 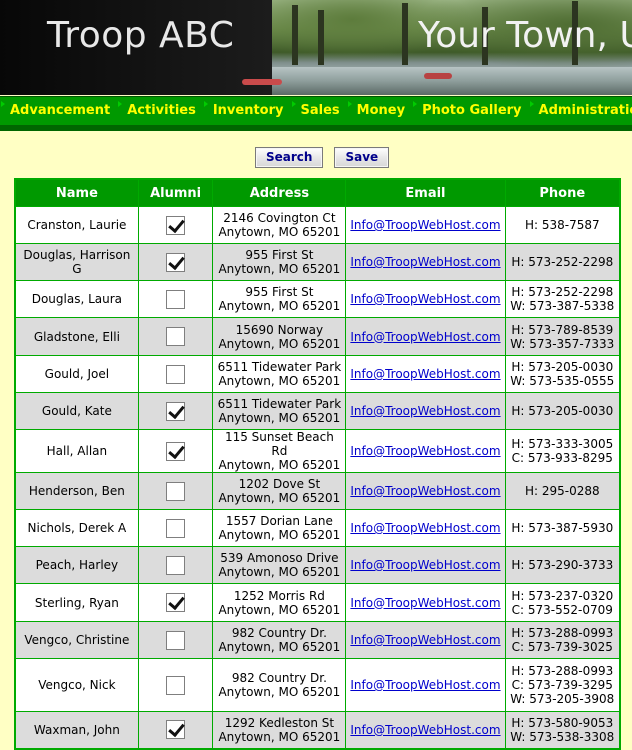 What do you see at coordinates (289, 157) in the screenshot?
I see `search-button: Search` at bounding box center [289, 157].